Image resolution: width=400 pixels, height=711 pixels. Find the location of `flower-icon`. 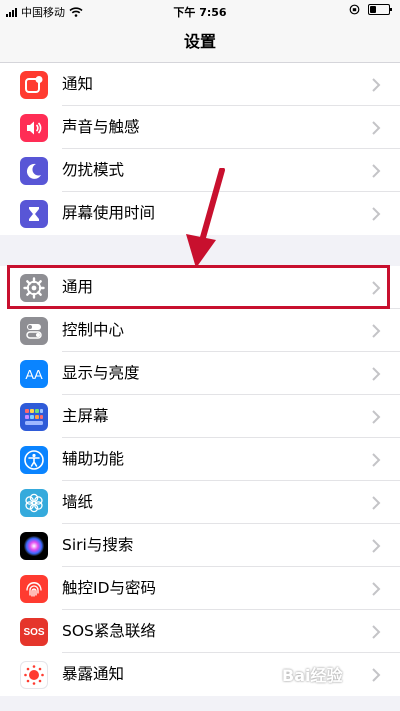

flower-icon is located at coordinates (34, 503).